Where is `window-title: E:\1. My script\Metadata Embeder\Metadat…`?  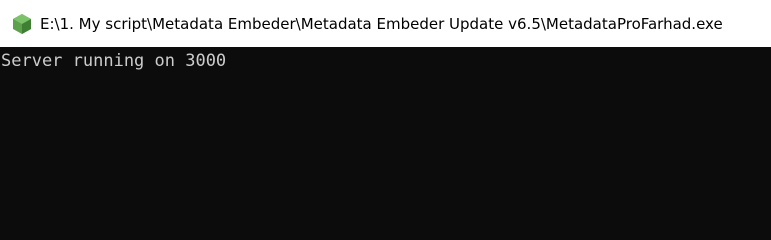 window-title: E:\1. My script\Metadata Embeder\Metadat… is located at coordinates (381, 24).